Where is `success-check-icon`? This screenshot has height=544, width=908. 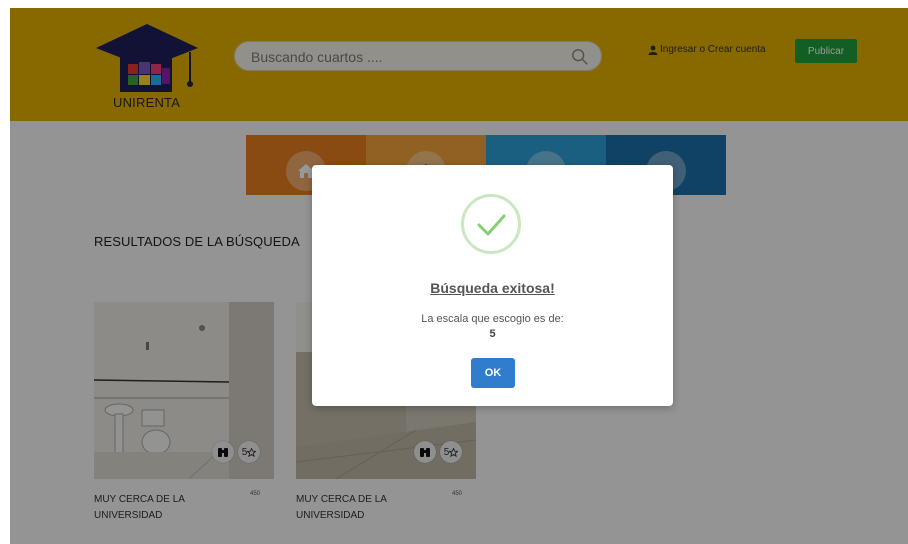
success-check-icon is located at coordinates (491, 224).